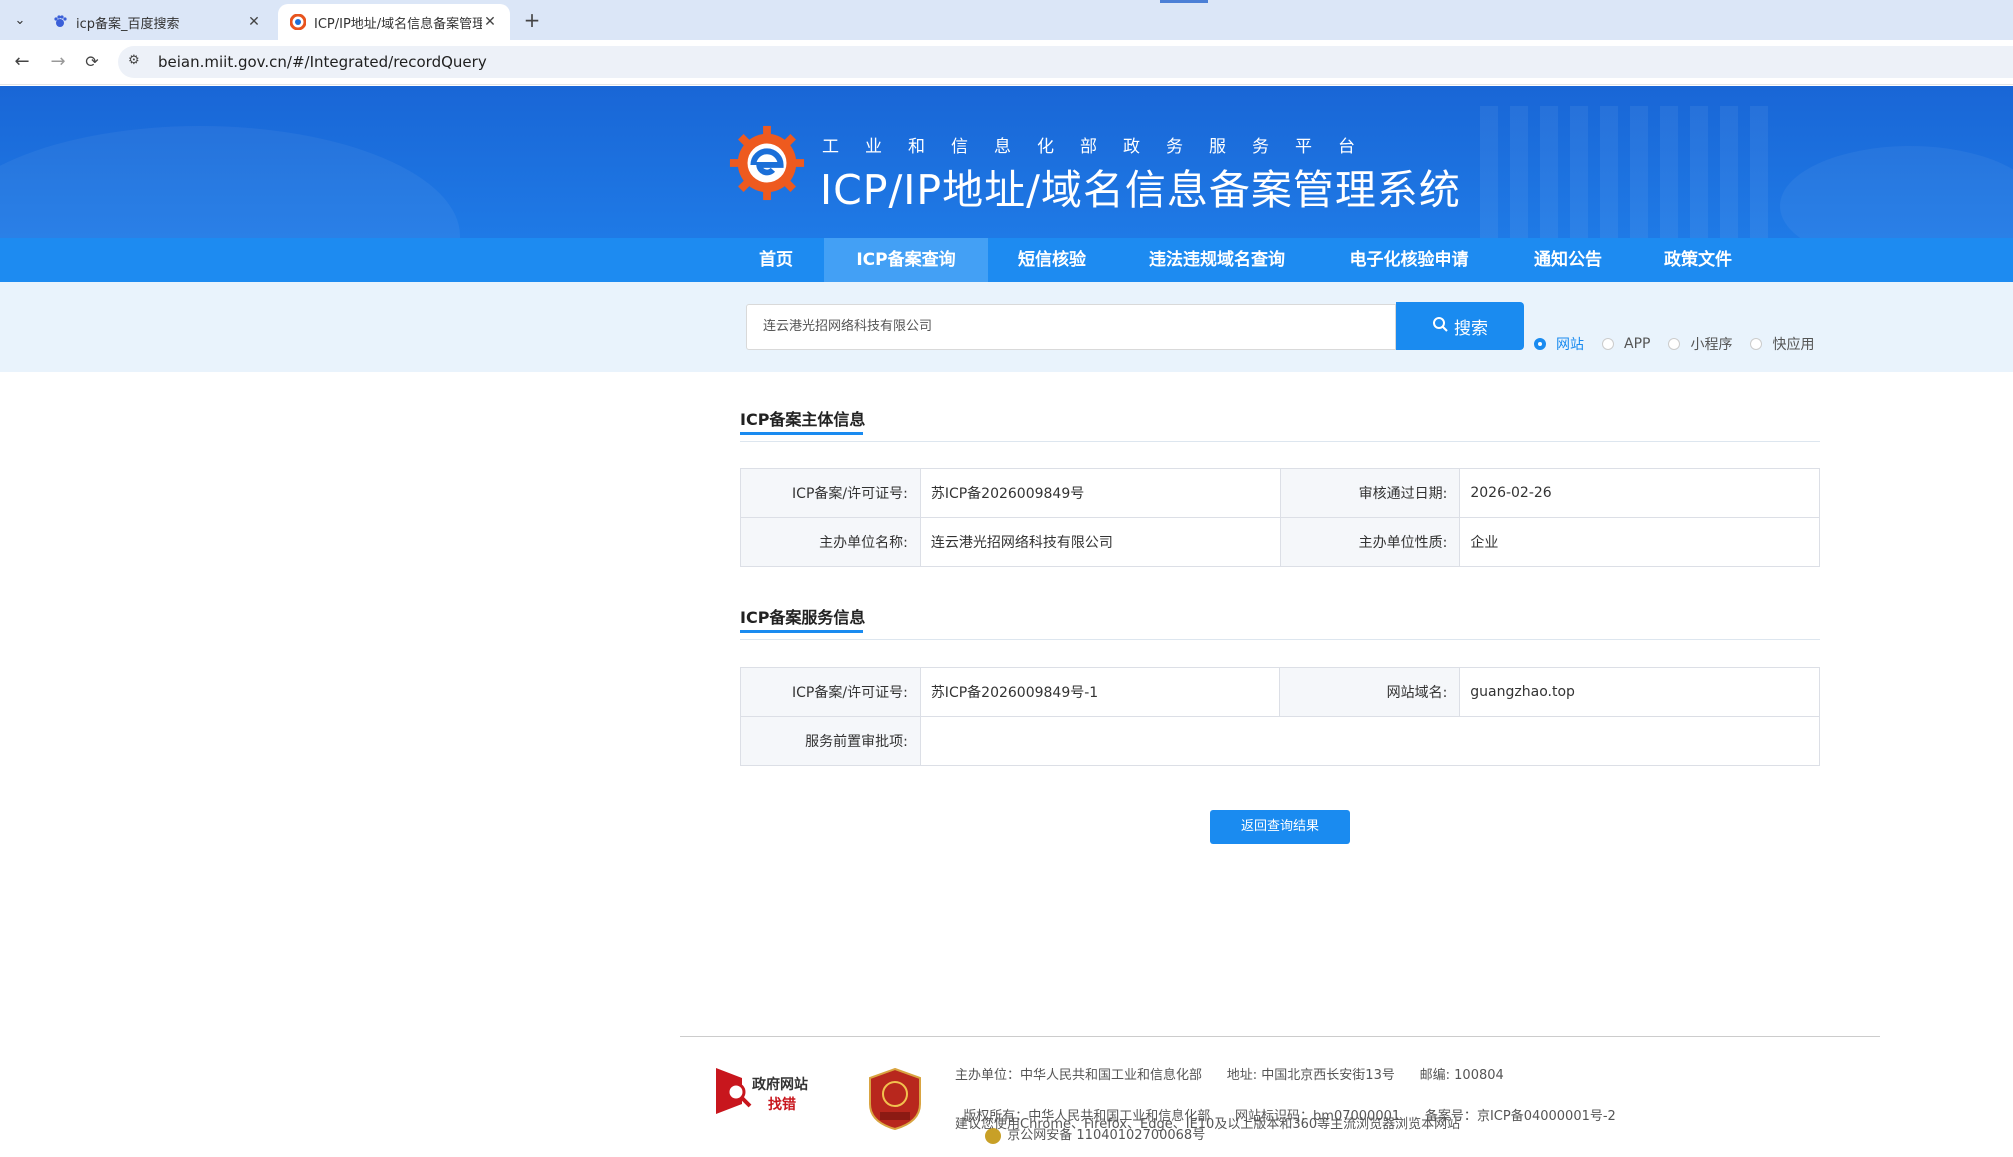 The height and width of the screenshot is (1157, 2013). I want to click on radio-label: 小程序, so click(1711, 345).